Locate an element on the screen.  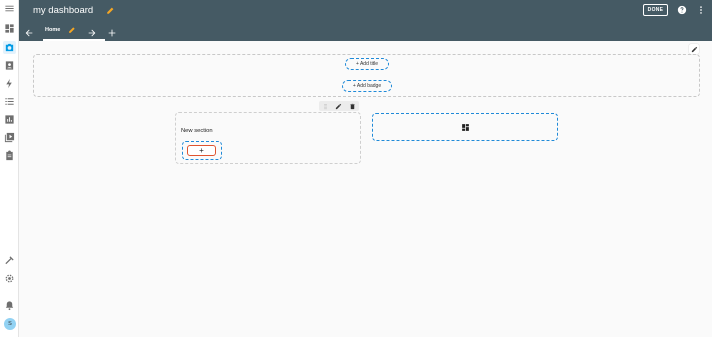
hammer-icon is located at coordinates (9, 260).